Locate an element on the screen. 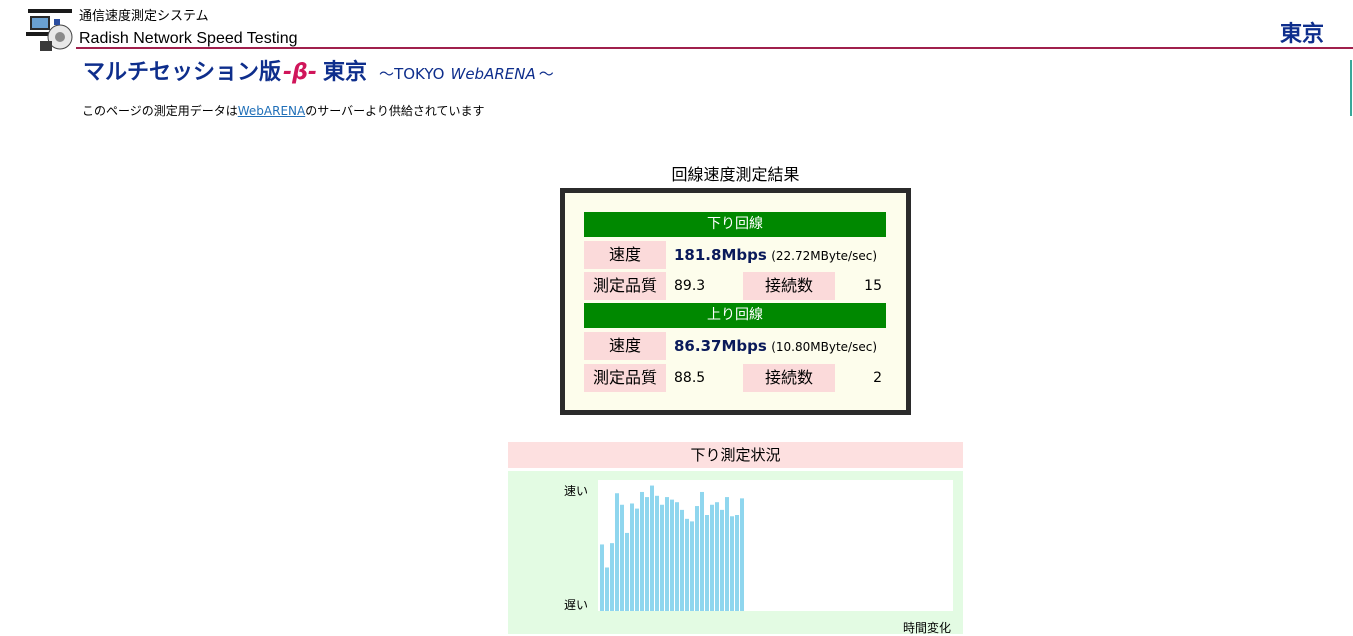  upload-speed: 86.37Mbps is located at coordinates (720, 346).